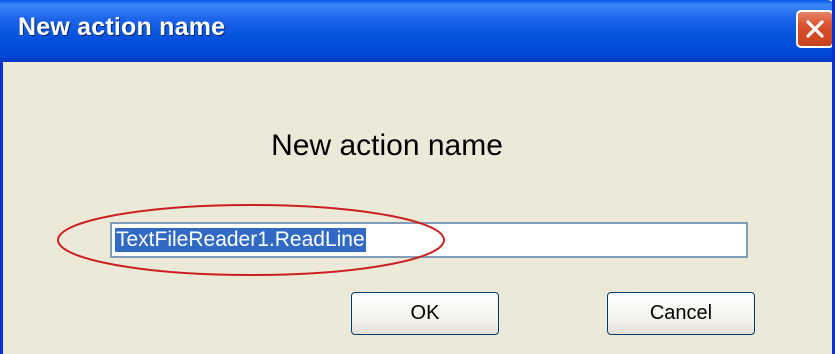 This screenshot has height=354, width=835. Describe the element at coordinates (387, 145) in the screenshot. I see `dialog-heading: New action name` at that location.